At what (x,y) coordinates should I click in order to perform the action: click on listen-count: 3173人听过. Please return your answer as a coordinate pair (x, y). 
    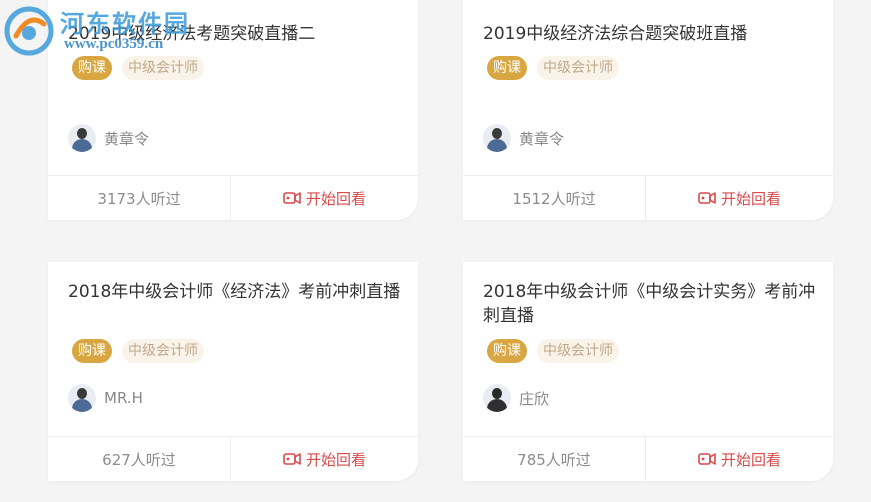
    Looking at the image, I should click on (139, 198).